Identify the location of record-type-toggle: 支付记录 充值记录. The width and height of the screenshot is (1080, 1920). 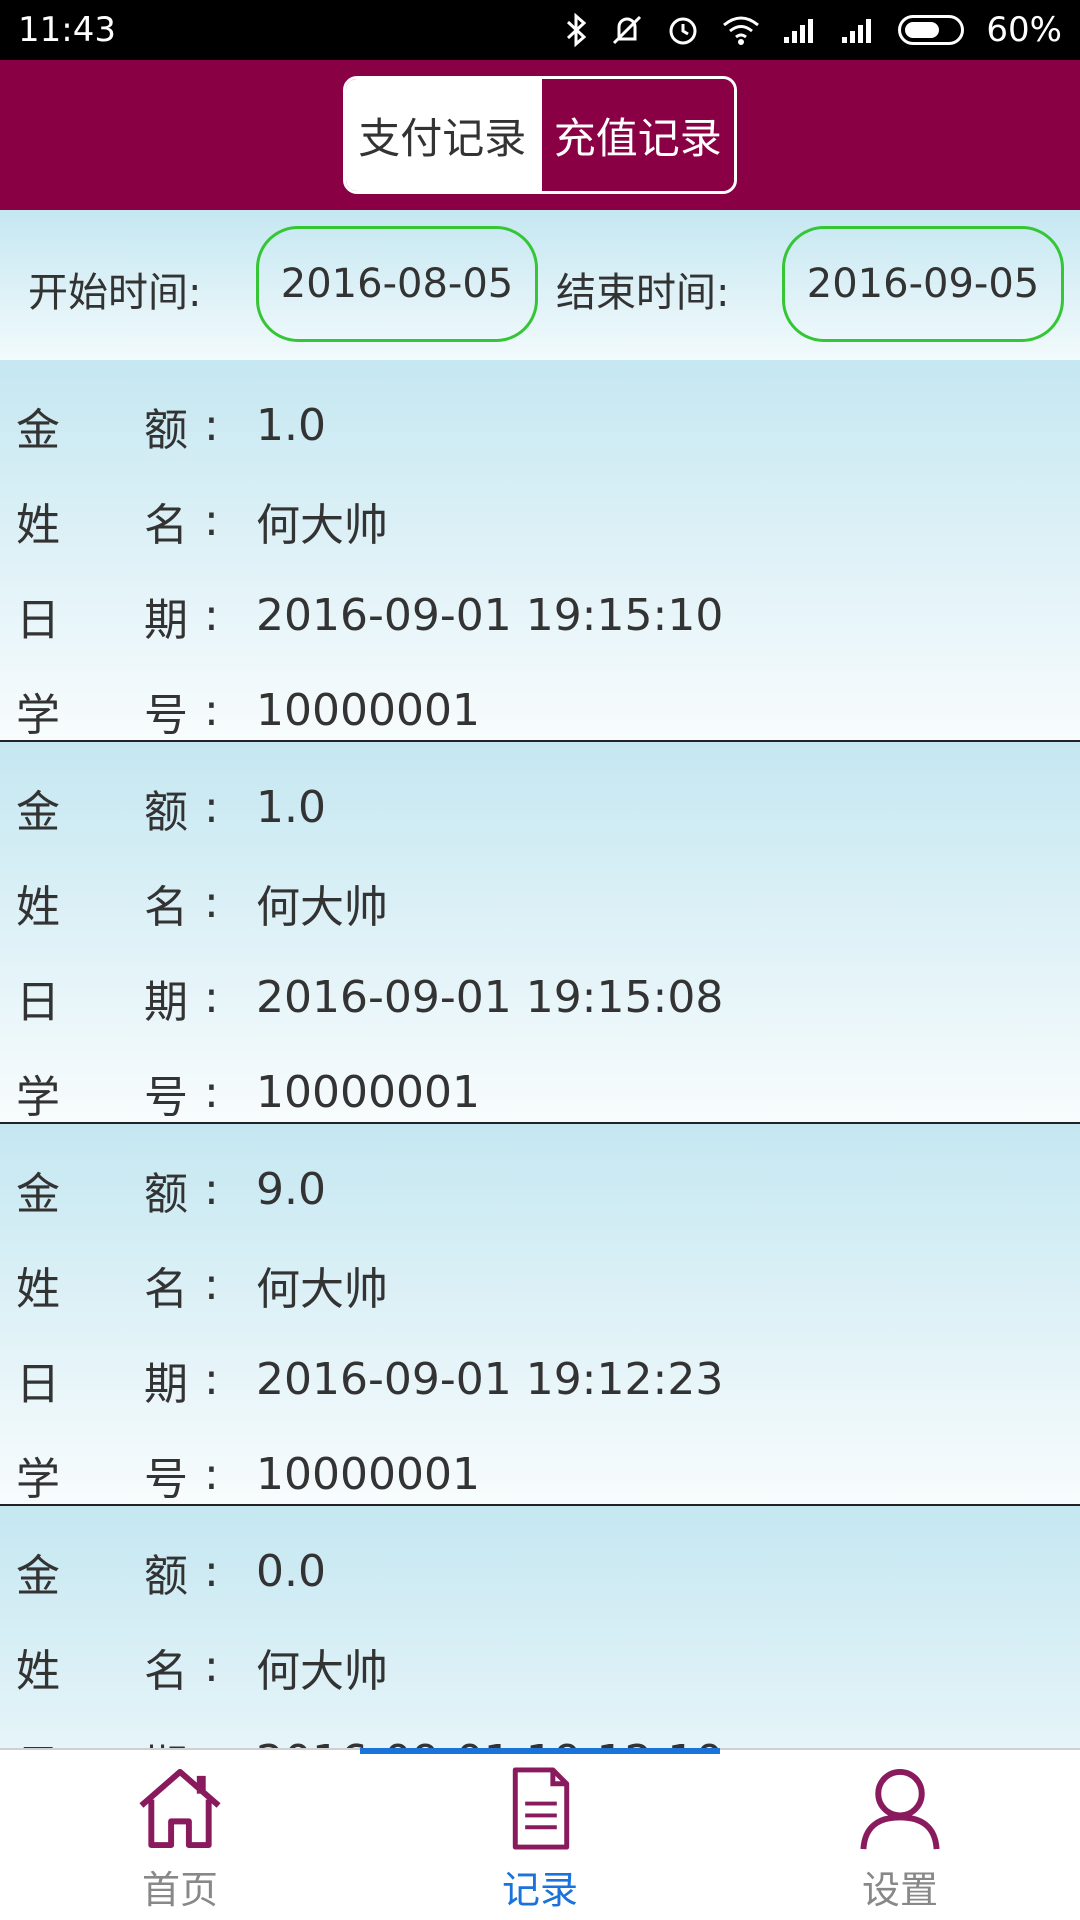
(540, 135).